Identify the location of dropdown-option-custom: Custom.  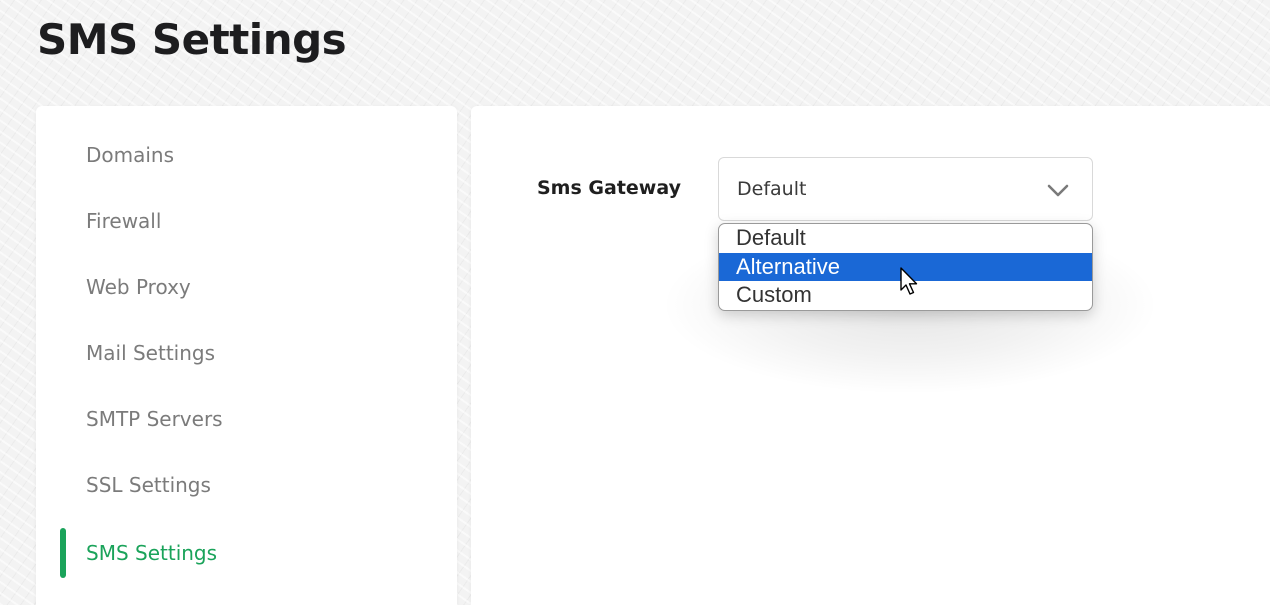
(905, 295).